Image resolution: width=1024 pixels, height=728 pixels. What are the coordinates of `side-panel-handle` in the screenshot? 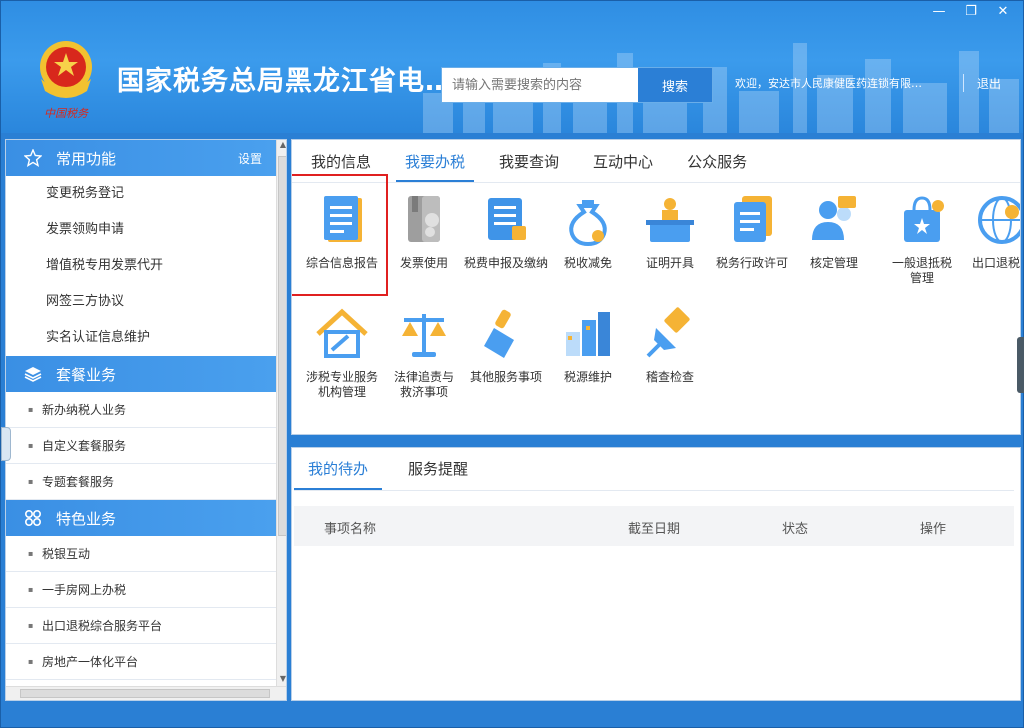 It's located at (1020, 365).